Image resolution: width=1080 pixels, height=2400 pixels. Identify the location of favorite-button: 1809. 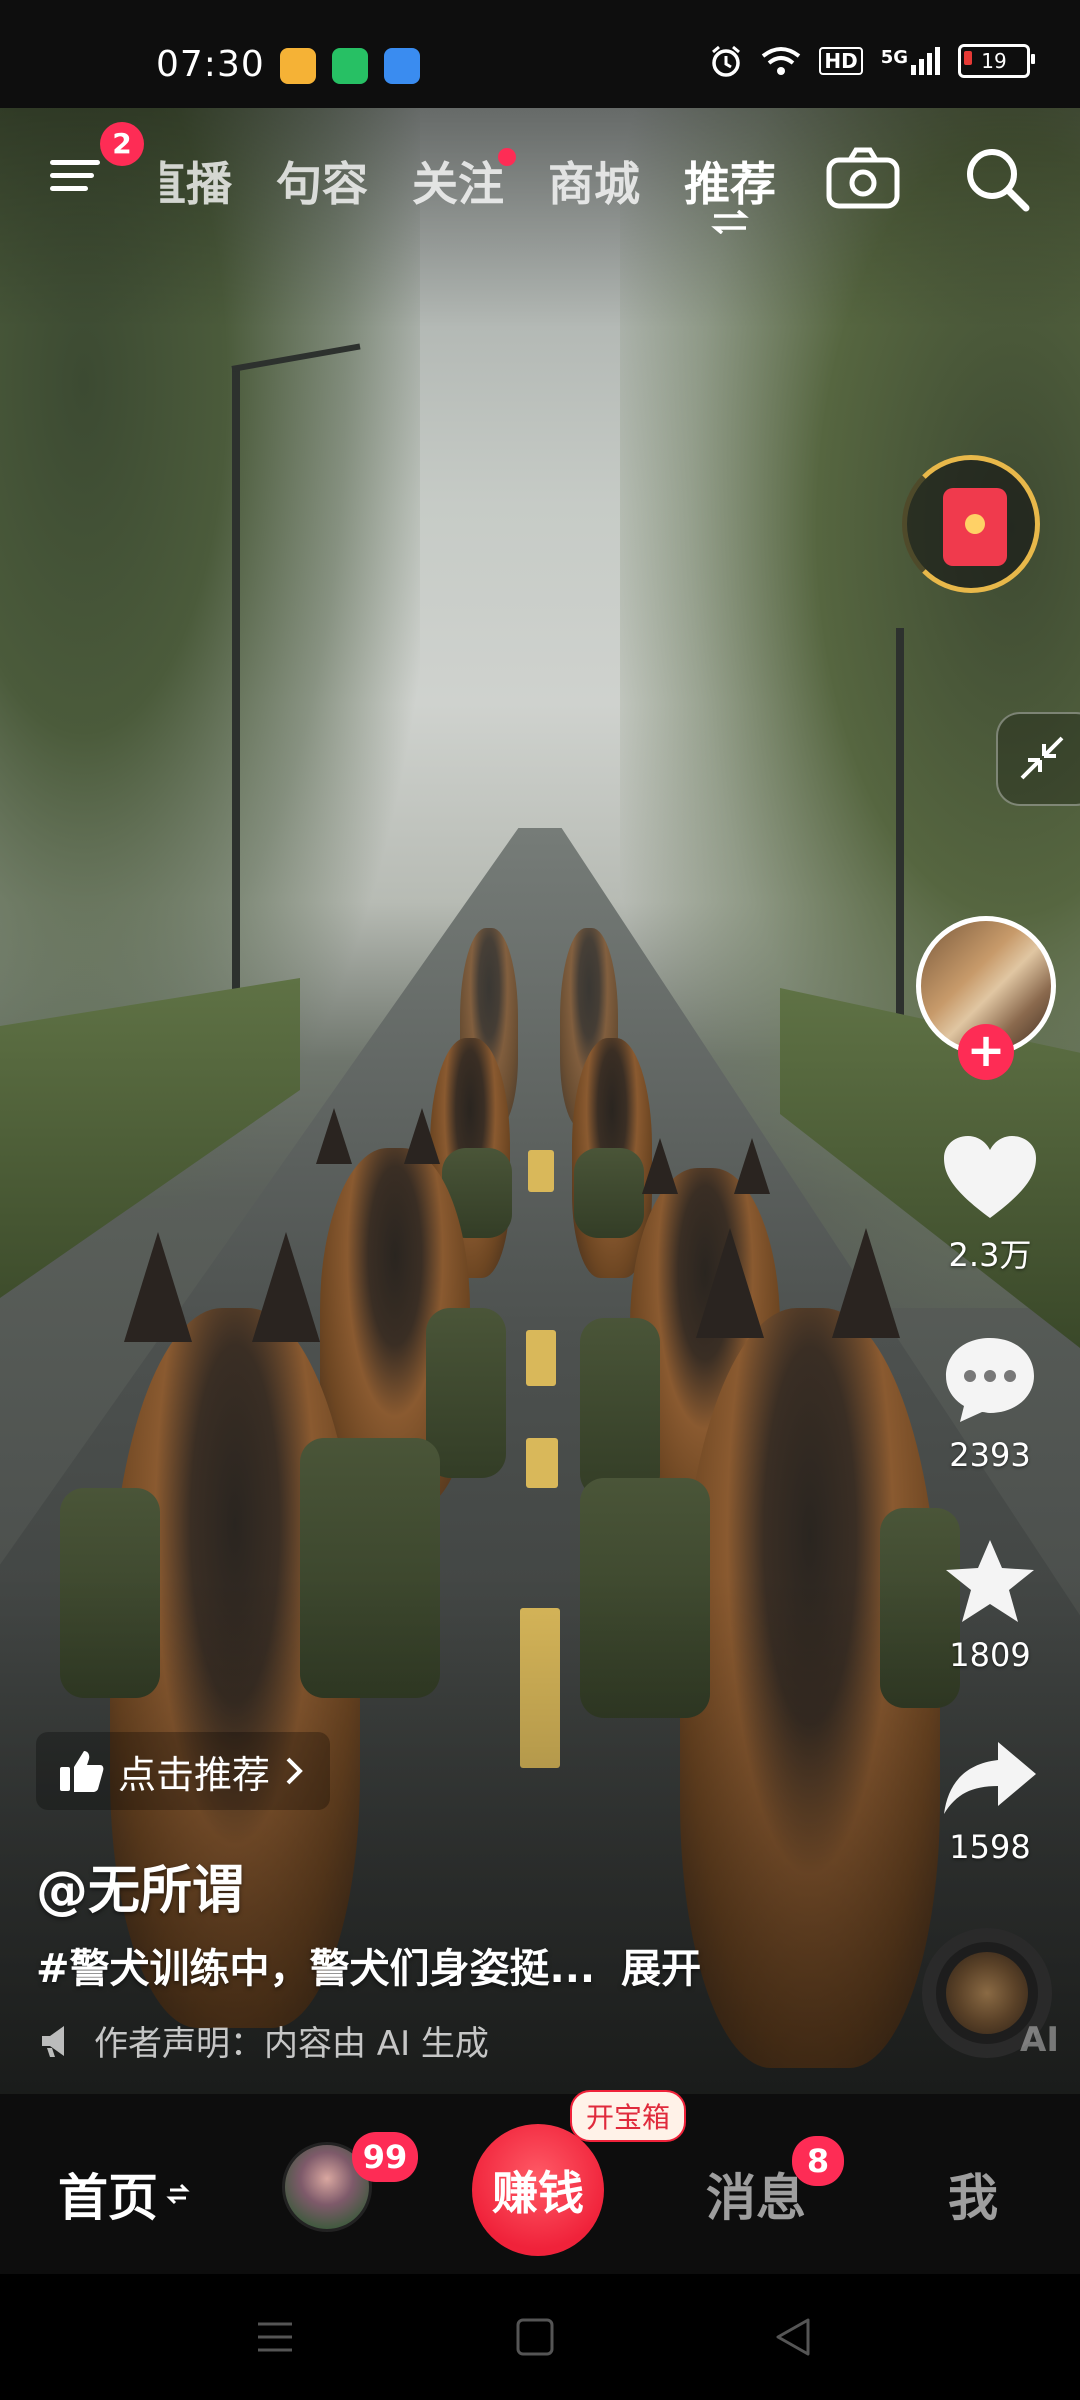
(990, 1606).